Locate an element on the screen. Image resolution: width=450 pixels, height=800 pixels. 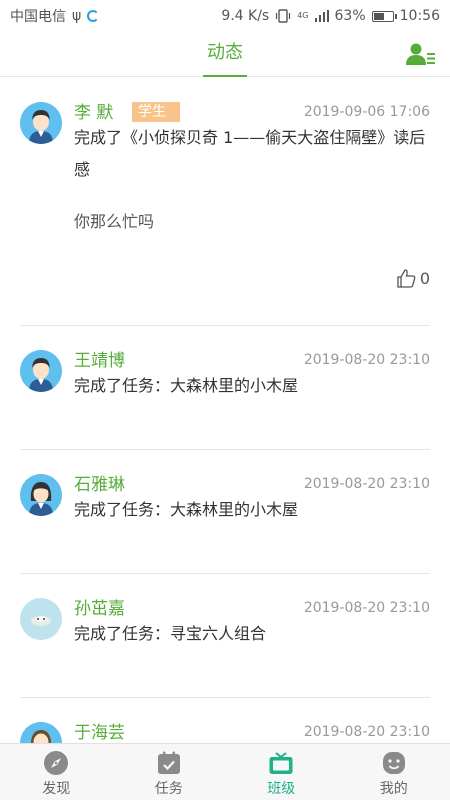
feed-item: 石雅琳 2019-08-20 23:10 完成了任务：大森林里的小木屋 is located at coordinates (225, 512).